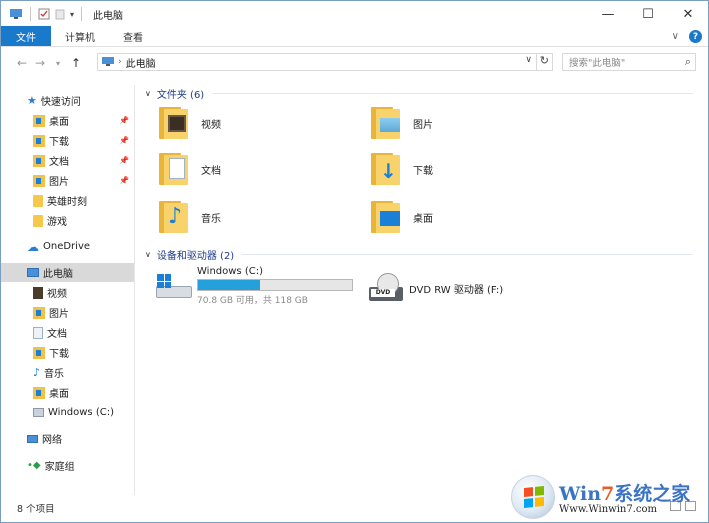  I want to click on sidebar-item-documents: 文档 📌, so click(83, 160).